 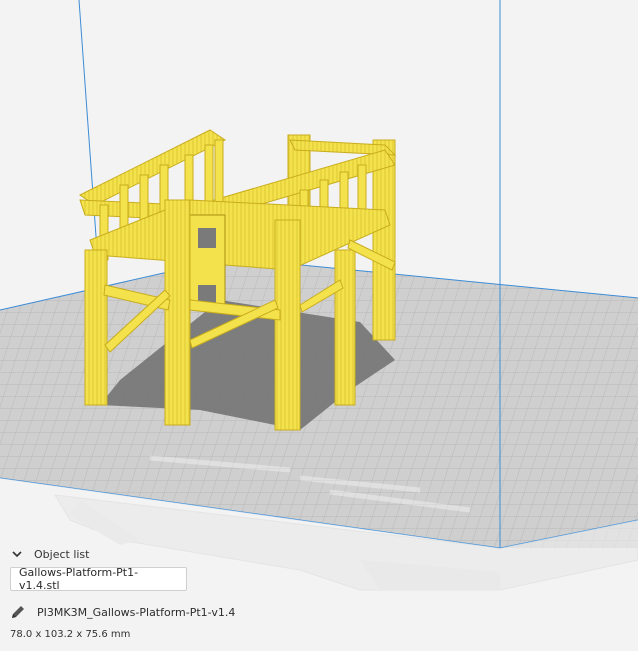 I want to click on object-list-file-item: Gallows-Platform-Pt1-v1.4.stl, so click(x=98, y=579).